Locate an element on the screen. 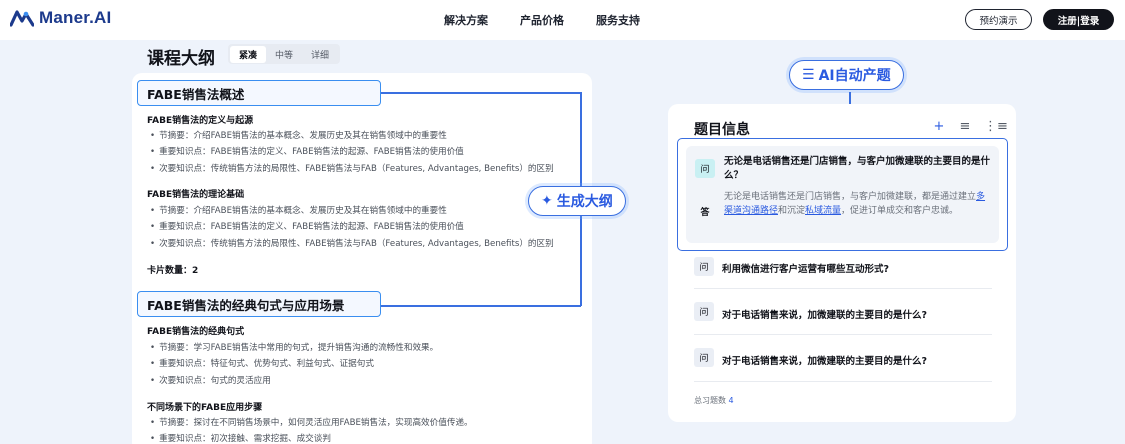 The image size is (1125, 444). group-item: 重要知识点：初次接触、需求挖掘、成交谈判 is located at coordinates (240, 438).